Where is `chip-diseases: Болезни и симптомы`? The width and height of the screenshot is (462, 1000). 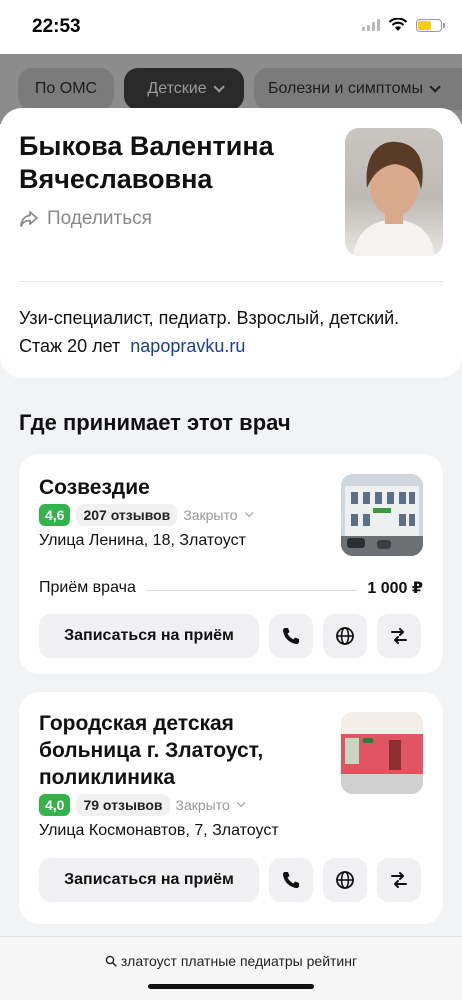
chip-diseases: Болезни и симптомы is located at coordinates (358, 89).